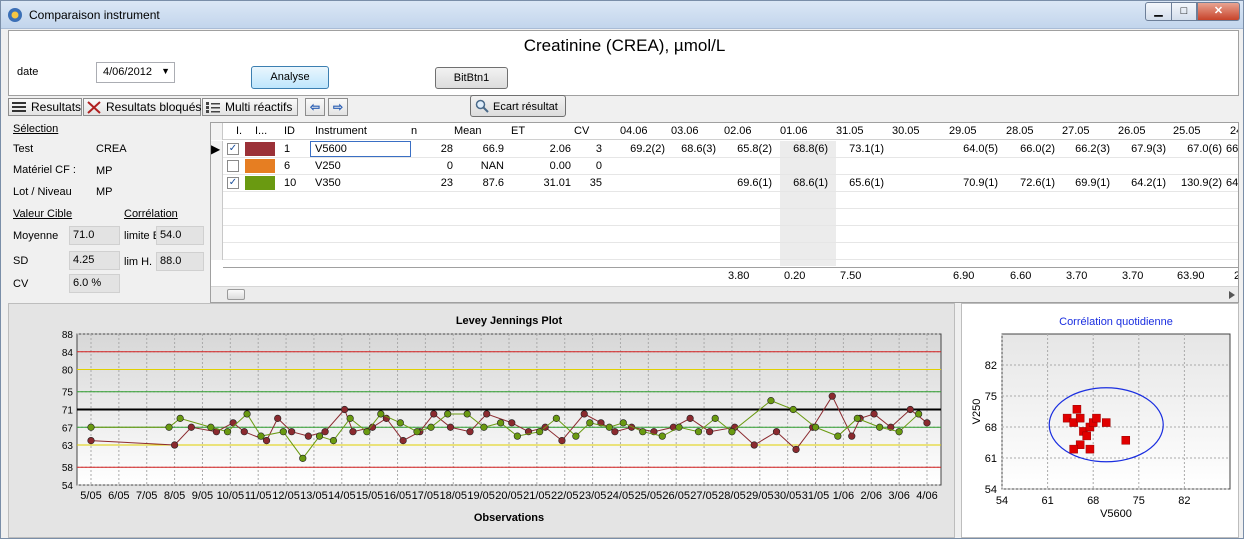 This screenshot has height=540, width=1244. I want to click on row-checkbox, so click(233, 166).